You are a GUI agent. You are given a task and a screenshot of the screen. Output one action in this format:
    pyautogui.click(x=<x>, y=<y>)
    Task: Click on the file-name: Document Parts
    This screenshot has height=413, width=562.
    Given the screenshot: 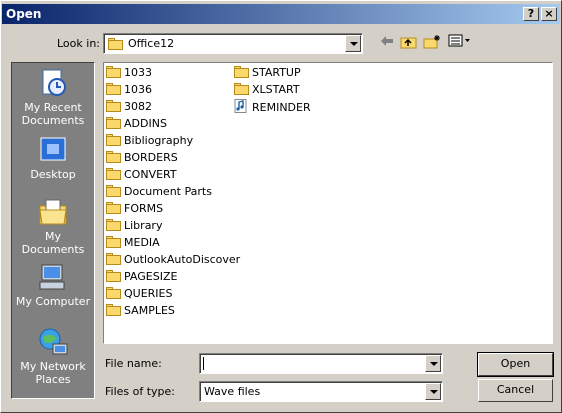 What is the action you would take?
    pyautogui.click(x=168, y=191)
    